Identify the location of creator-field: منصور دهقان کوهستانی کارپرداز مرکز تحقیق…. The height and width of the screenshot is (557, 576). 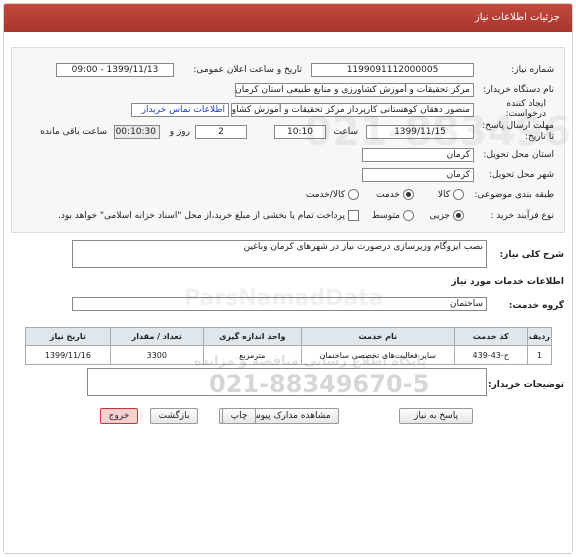
(352, 110).